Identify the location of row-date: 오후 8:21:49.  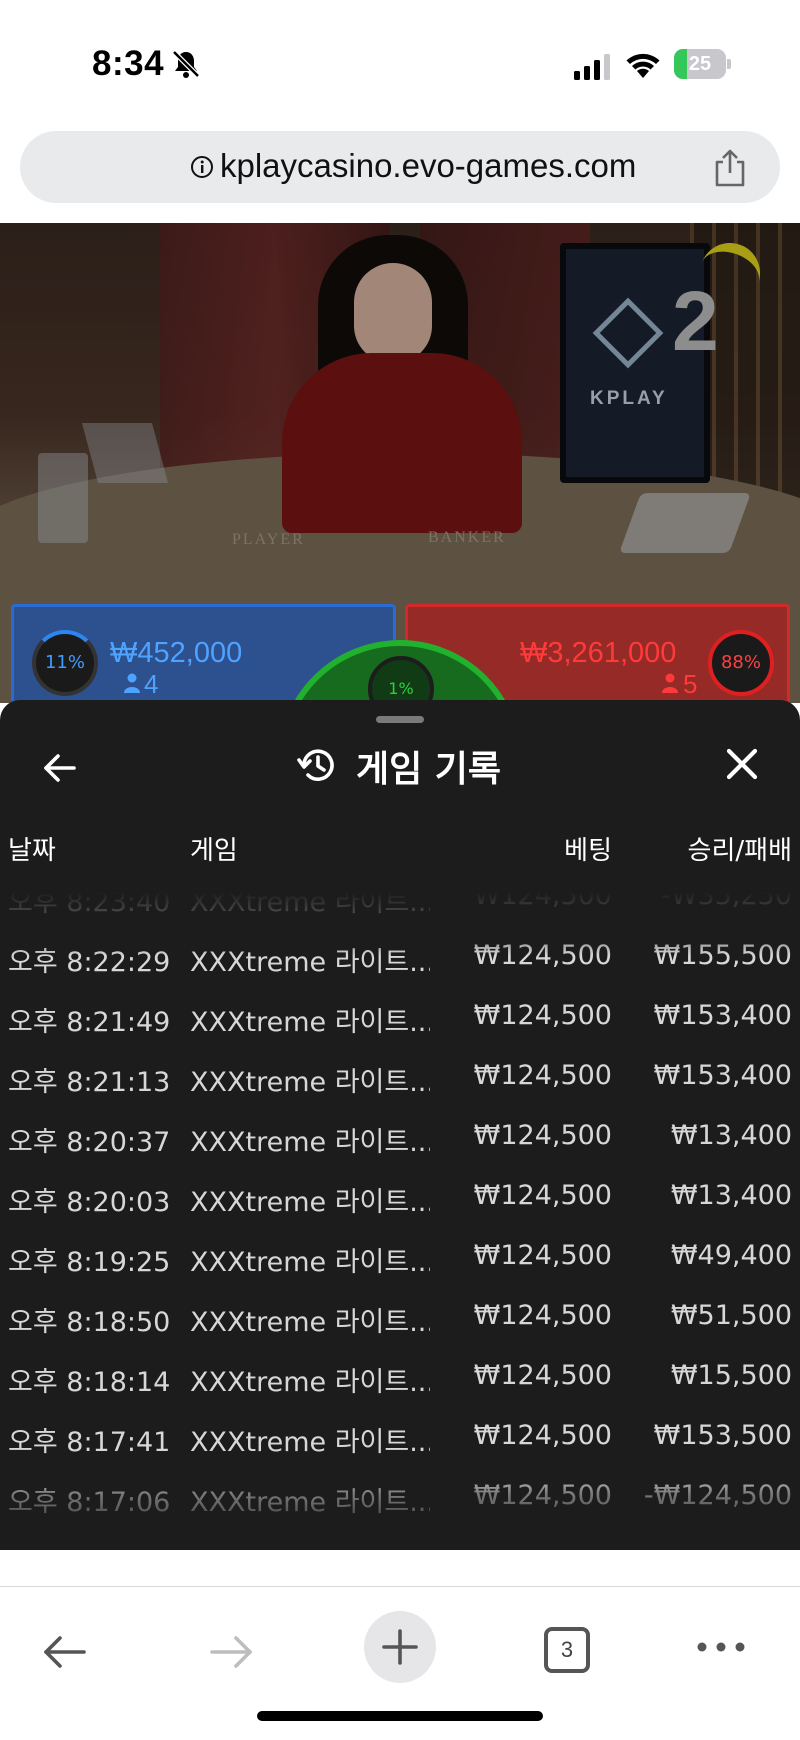
(89, 1022).